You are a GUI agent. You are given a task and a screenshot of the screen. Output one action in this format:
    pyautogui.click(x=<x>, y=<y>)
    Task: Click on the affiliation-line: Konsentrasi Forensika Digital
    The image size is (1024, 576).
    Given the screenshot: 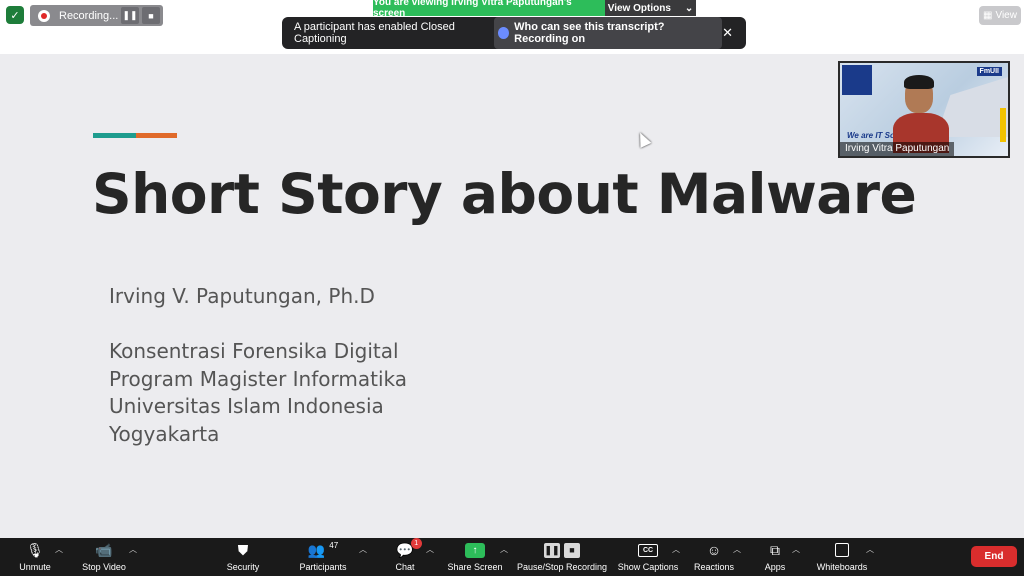 What is the action you would take?
    pyautogui.click(x=254, y=351)
    